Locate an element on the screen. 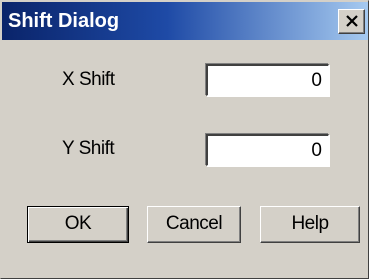  close-icon is located at coordinates (352, 21).